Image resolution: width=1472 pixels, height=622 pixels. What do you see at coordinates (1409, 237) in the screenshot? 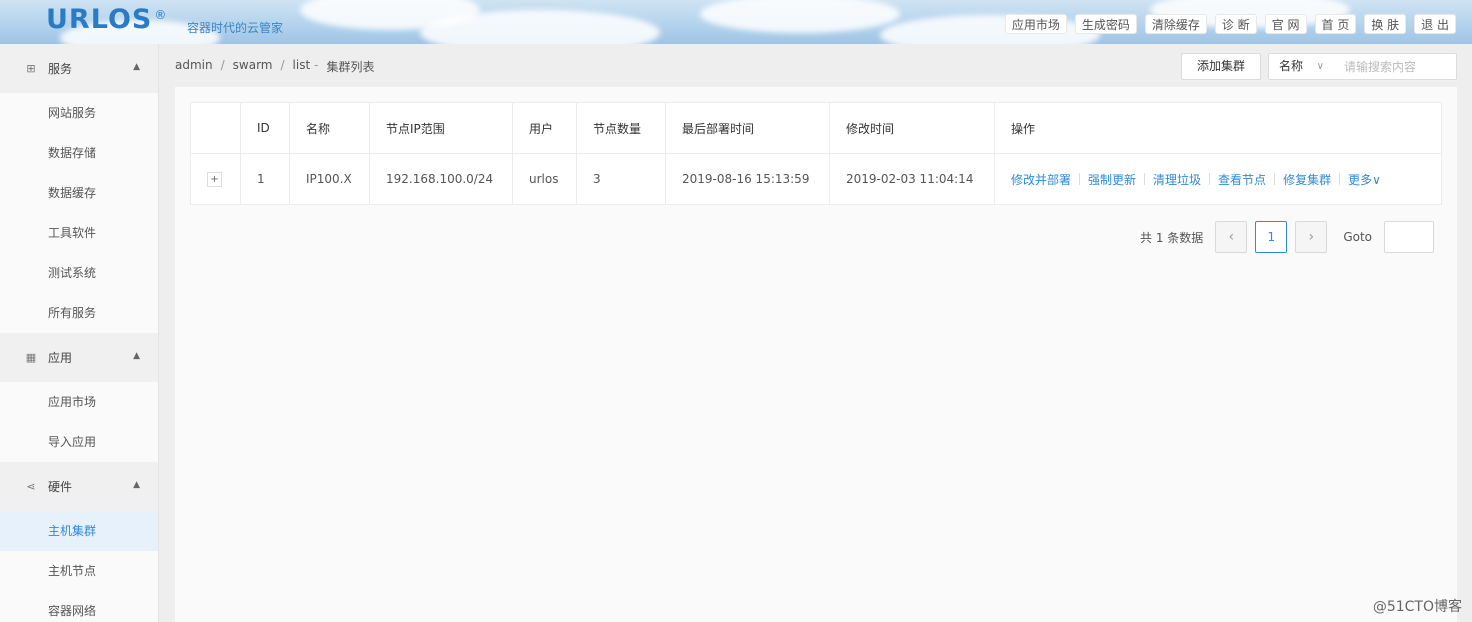
I see `goto-page-input` at bounding box center [1409, 237].